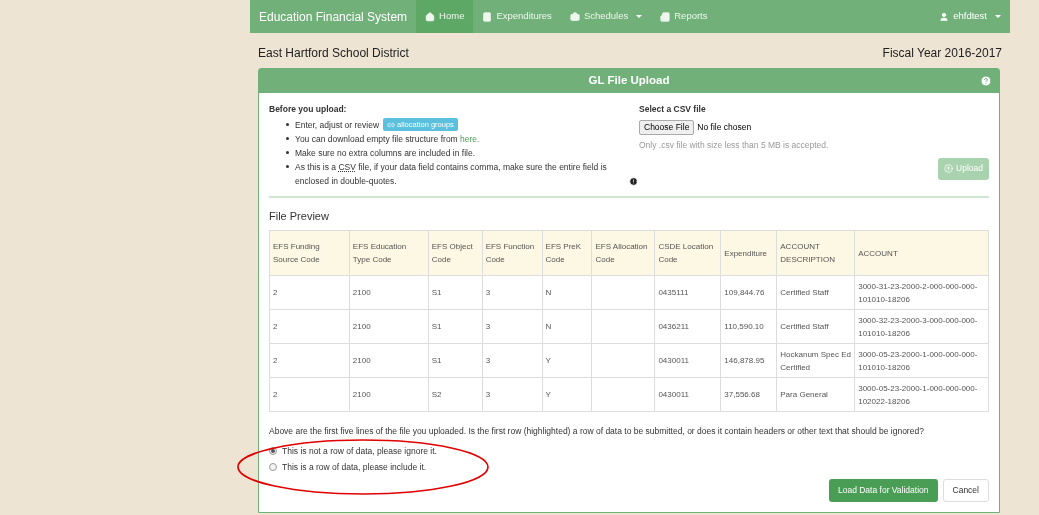 Image resolution: width=1039 pixels, height=515 pixels. What do you see at coordinates (965, 490) in the screenshot?
I see `cancel-button: Cancel` at bounding box center [965, 490].